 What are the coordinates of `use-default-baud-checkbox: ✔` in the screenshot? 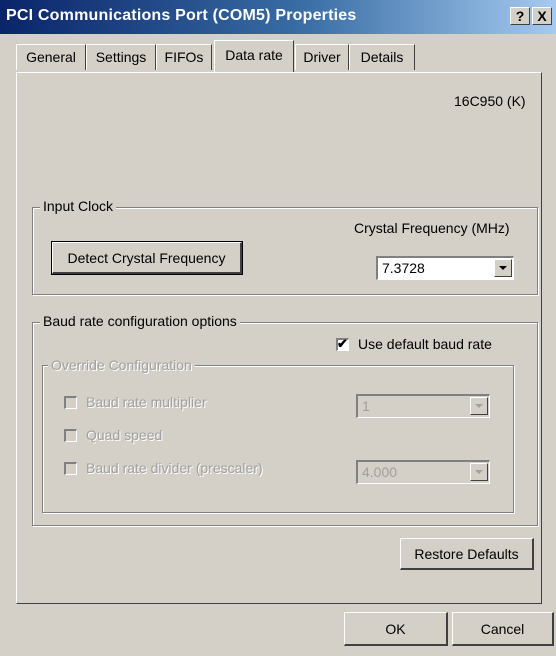 It's located at (342, 343).